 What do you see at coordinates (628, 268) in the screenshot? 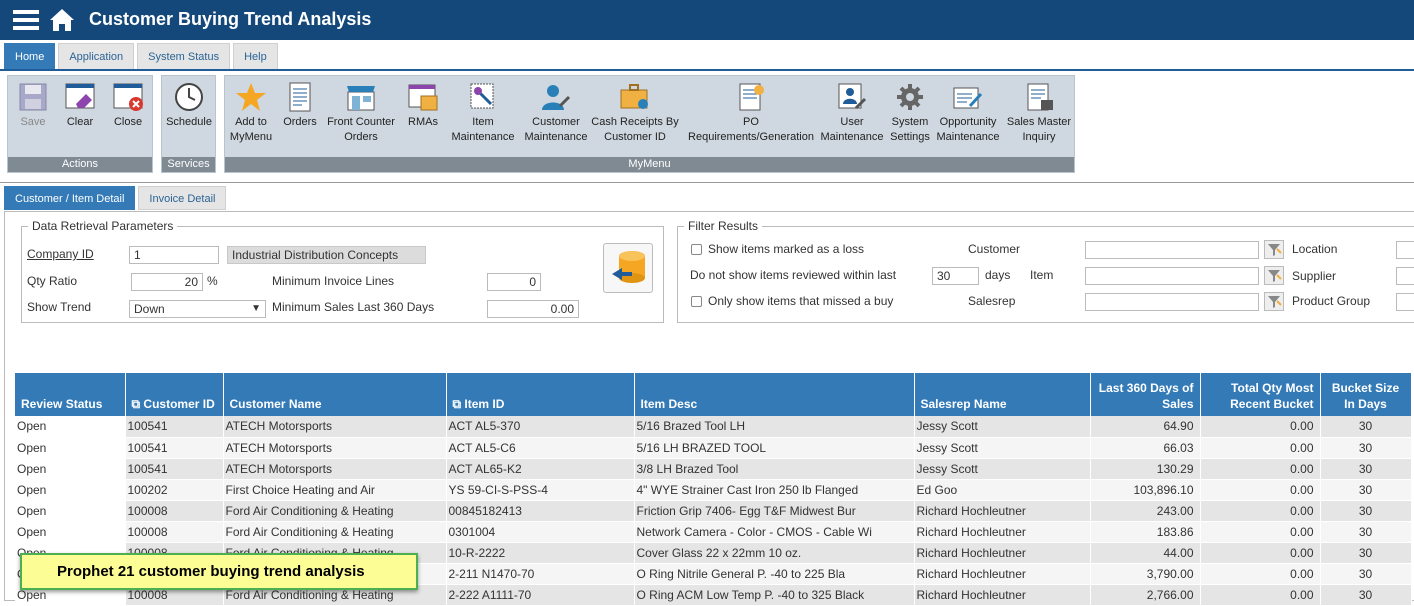
I see `retrieve-data-button` at bounding box center [628, 268].